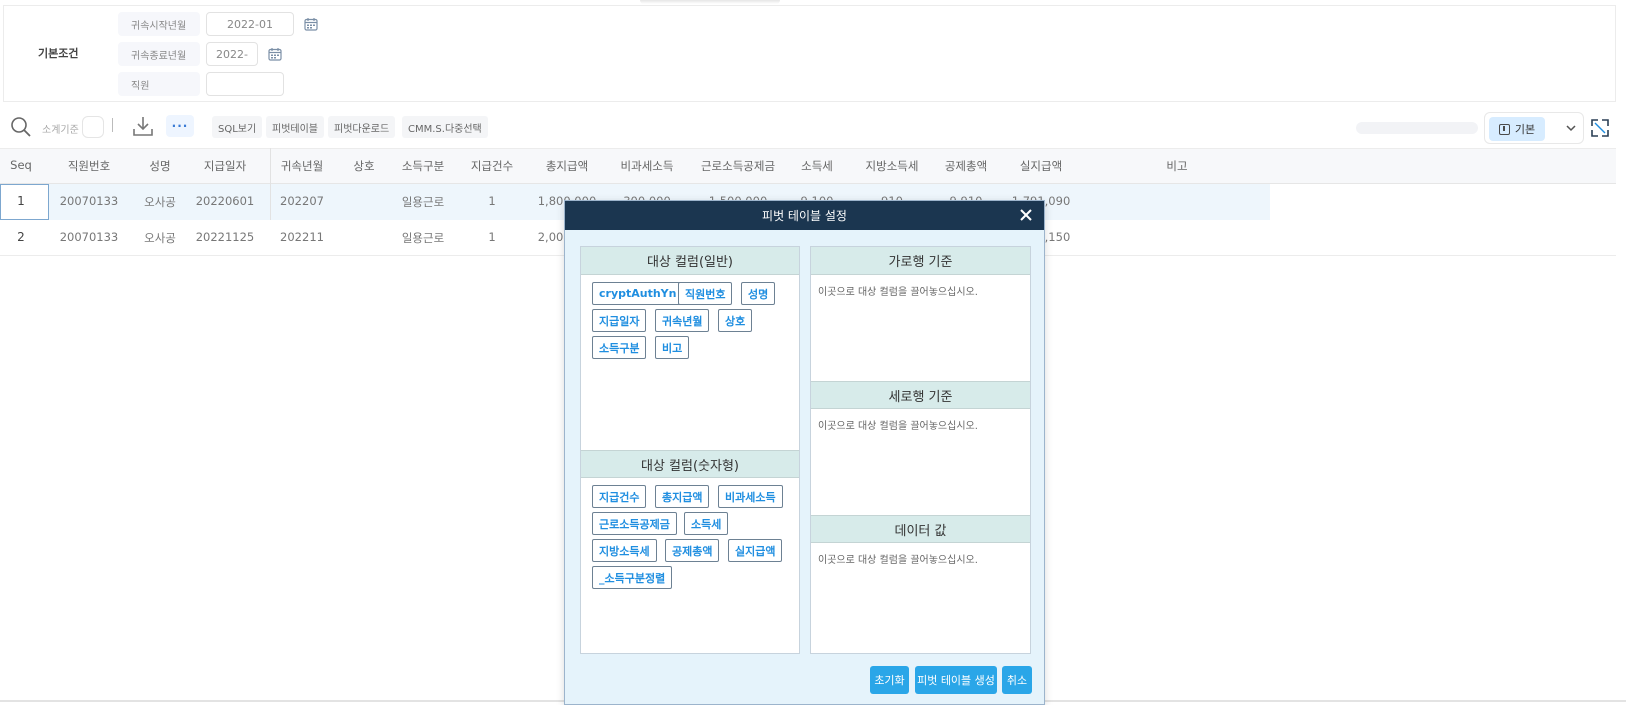  I want to click on cell-belong-month: 202211, so click(302, 237).